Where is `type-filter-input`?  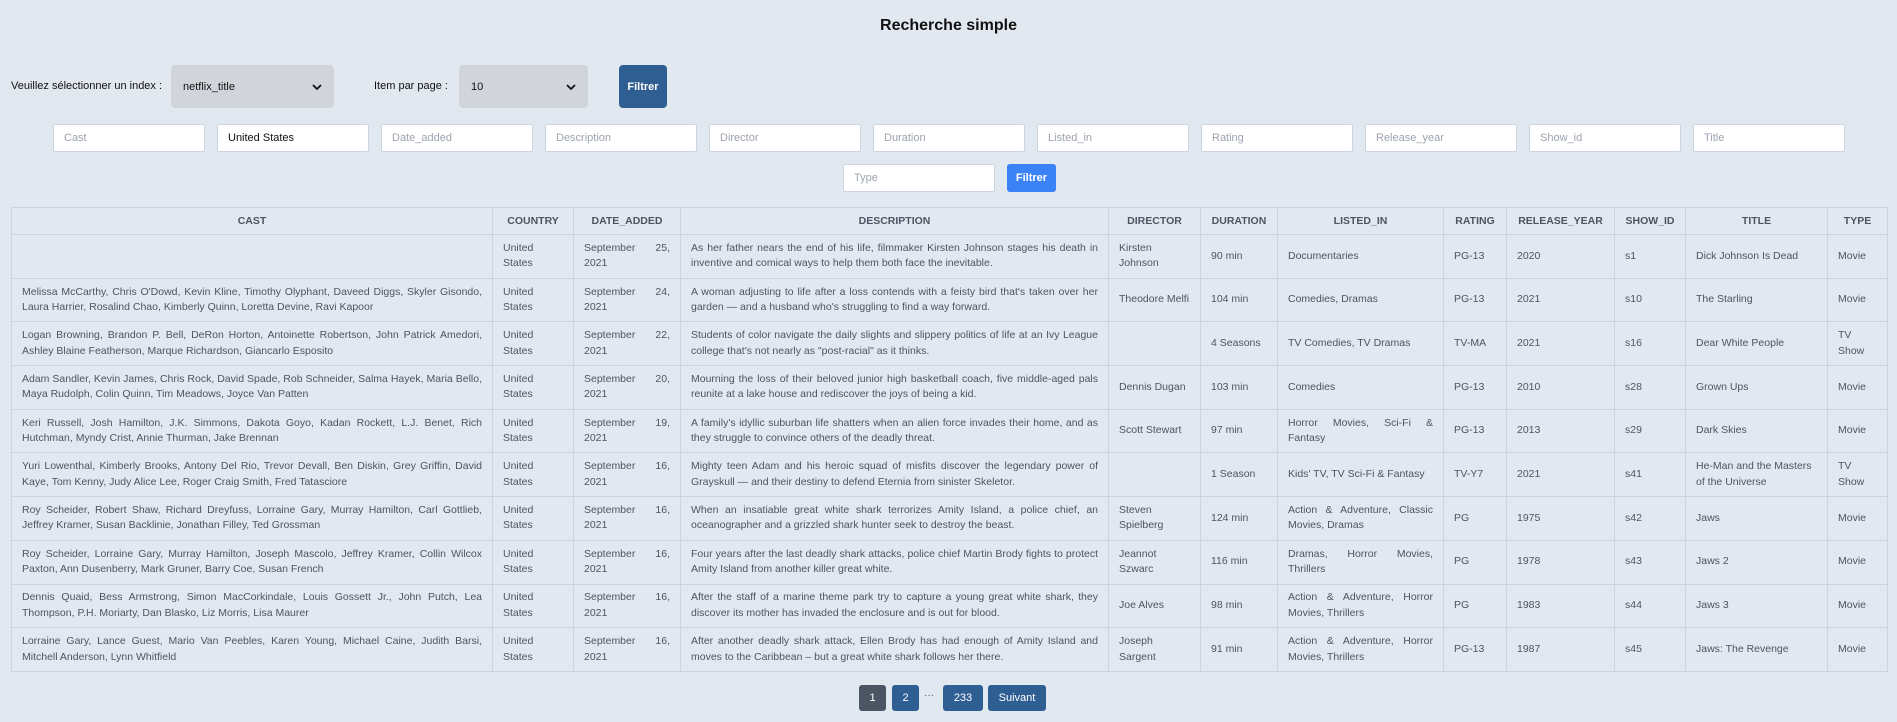
type-filter-input is located at coordinates (919, 178).